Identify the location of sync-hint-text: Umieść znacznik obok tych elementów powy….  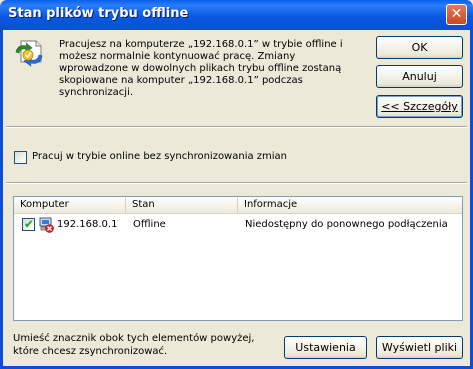
(134, 345).